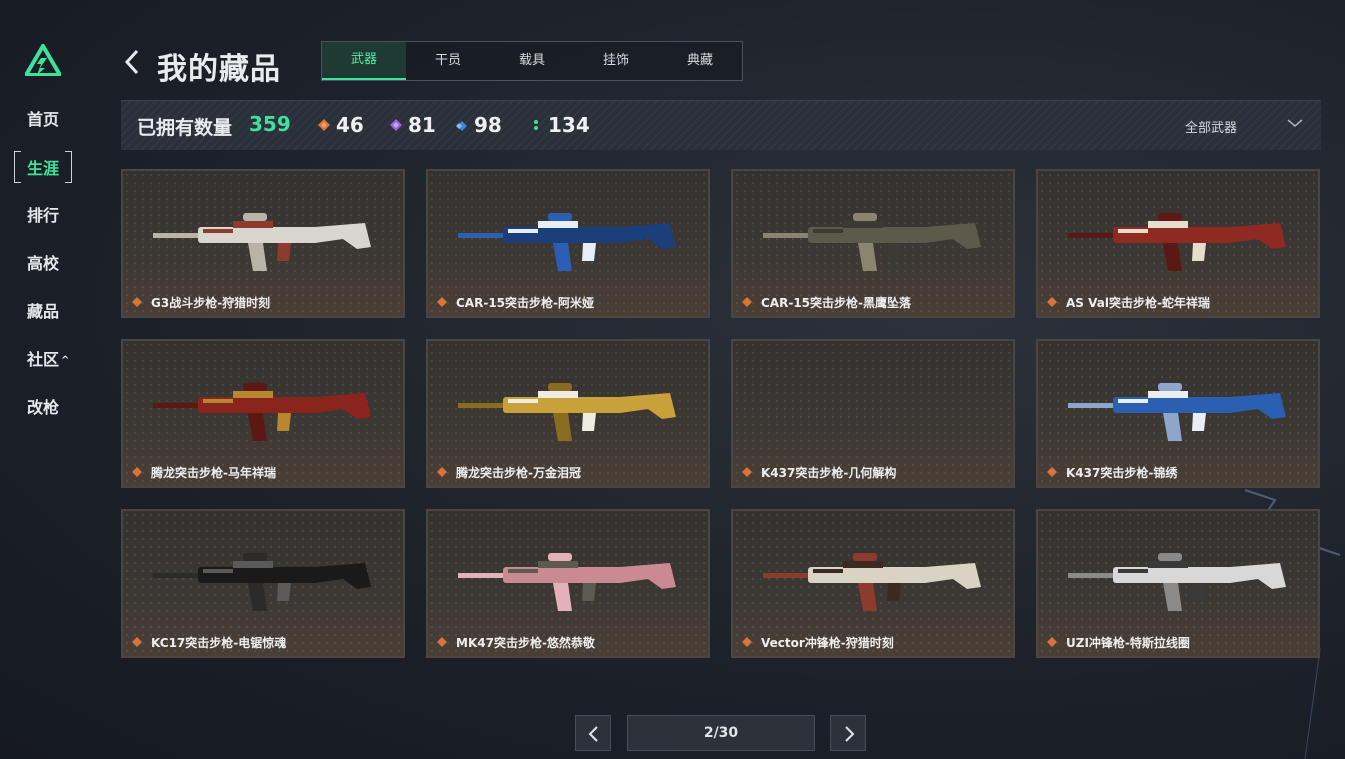 This screenshot has width=1345, height=759. Describe the element at coordinates (488, 125) in the screenshot. I see `rarity-count-value: 98` at that location.